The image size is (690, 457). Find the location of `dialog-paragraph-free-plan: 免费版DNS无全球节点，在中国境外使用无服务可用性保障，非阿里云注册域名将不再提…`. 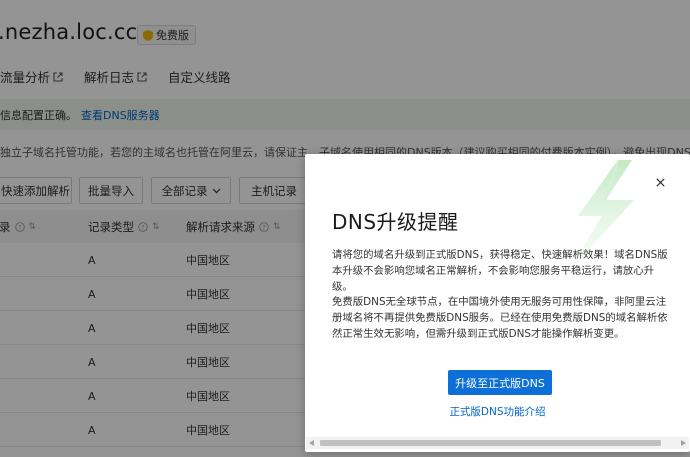

dialog-paragraph-free-plan: 免费版DNS无全球节点，在中国境外使用无服务可用性保障，非阿里云注册域名将不再提… is located at coordinates (500, 318).